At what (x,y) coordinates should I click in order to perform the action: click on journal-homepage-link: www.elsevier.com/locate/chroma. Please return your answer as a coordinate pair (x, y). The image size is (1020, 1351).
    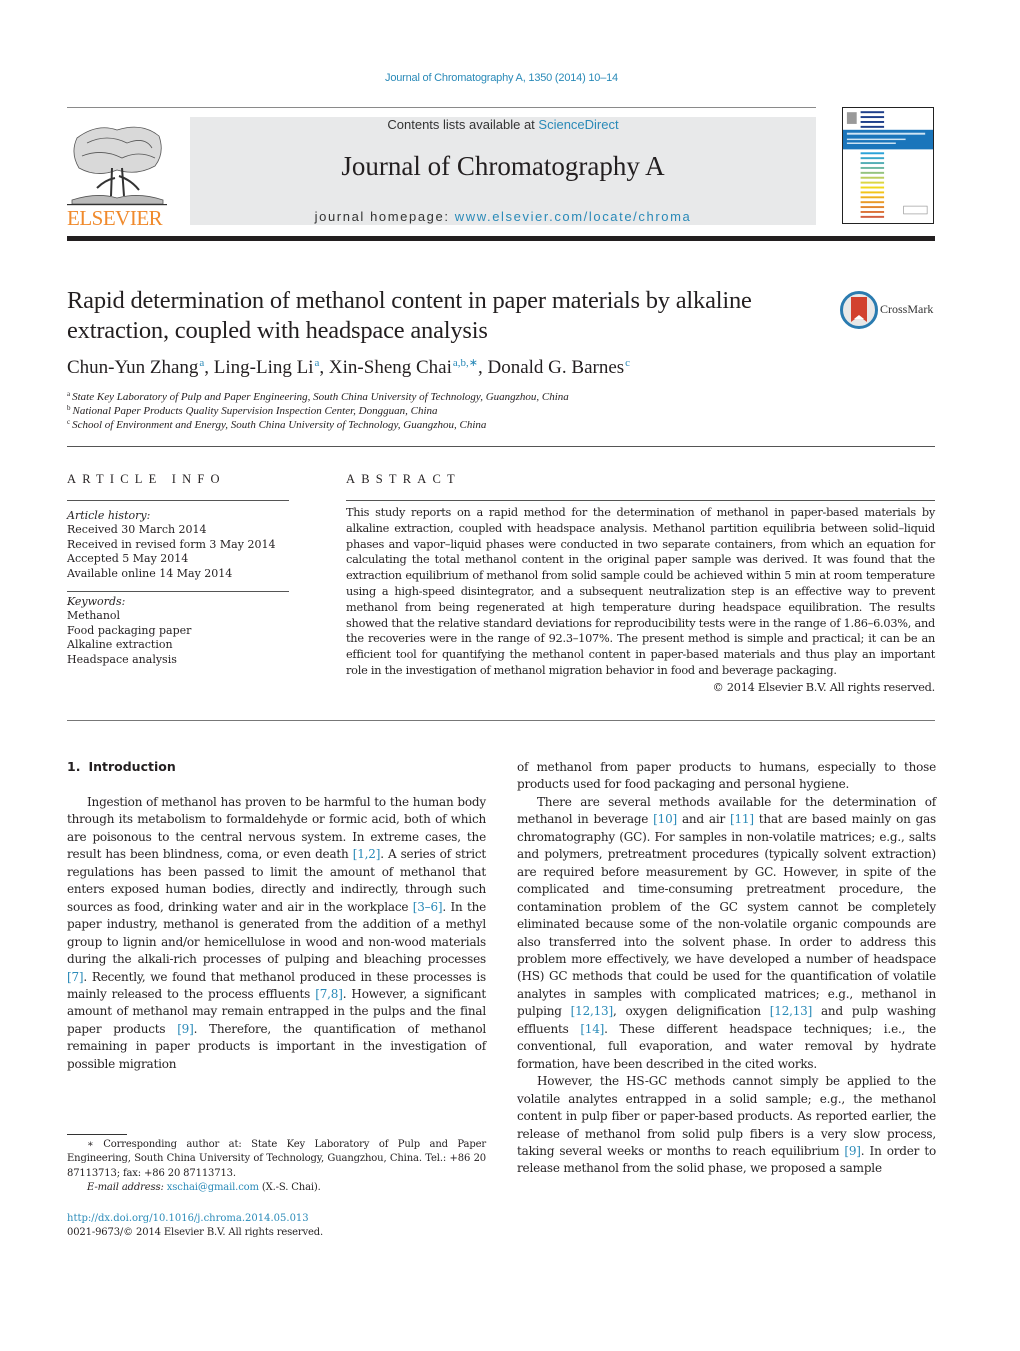
    Looking at the image, I should click on (573, 216).